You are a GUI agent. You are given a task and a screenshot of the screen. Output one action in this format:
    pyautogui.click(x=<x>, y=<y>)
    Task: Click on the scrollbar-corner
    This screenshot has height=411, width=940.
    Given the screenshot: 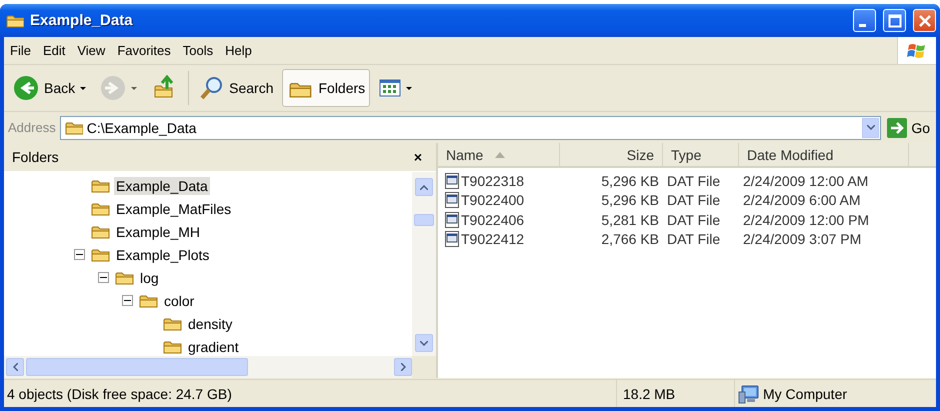 What is the action you would take?
    pyautogui.click(x=424, y=367)
    